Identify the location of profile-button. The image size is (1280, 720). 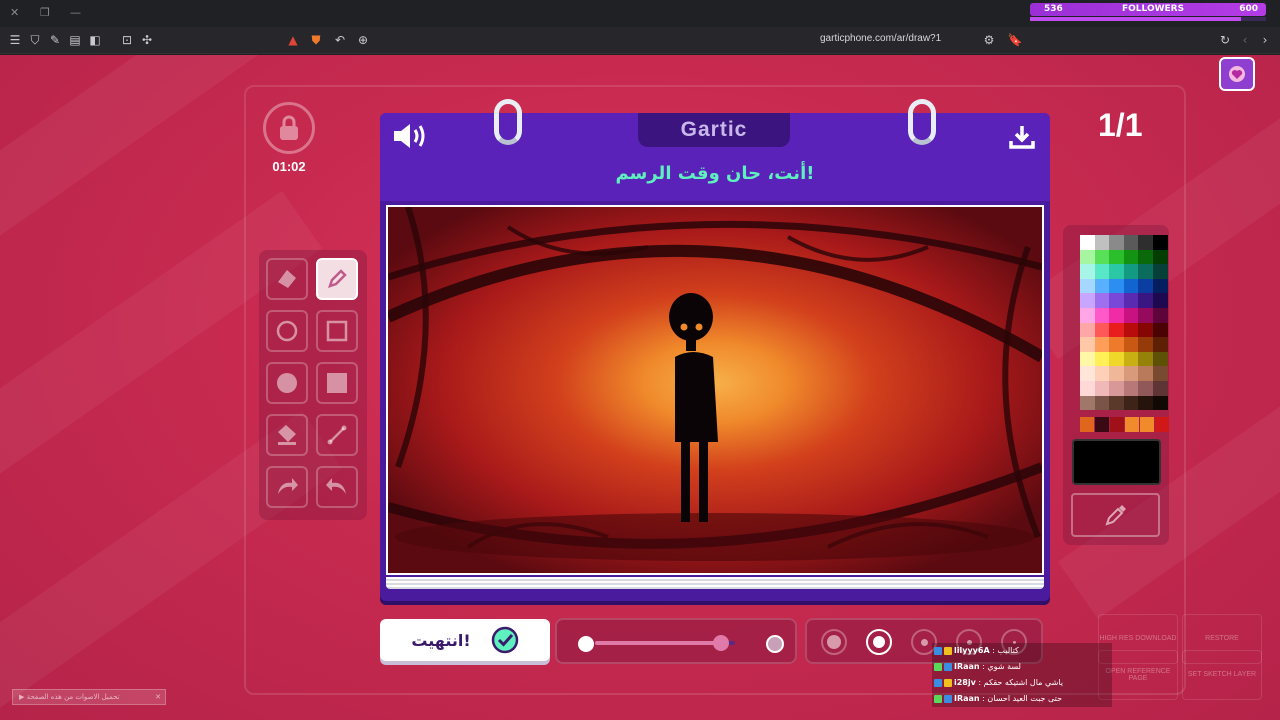
(1237, 74).